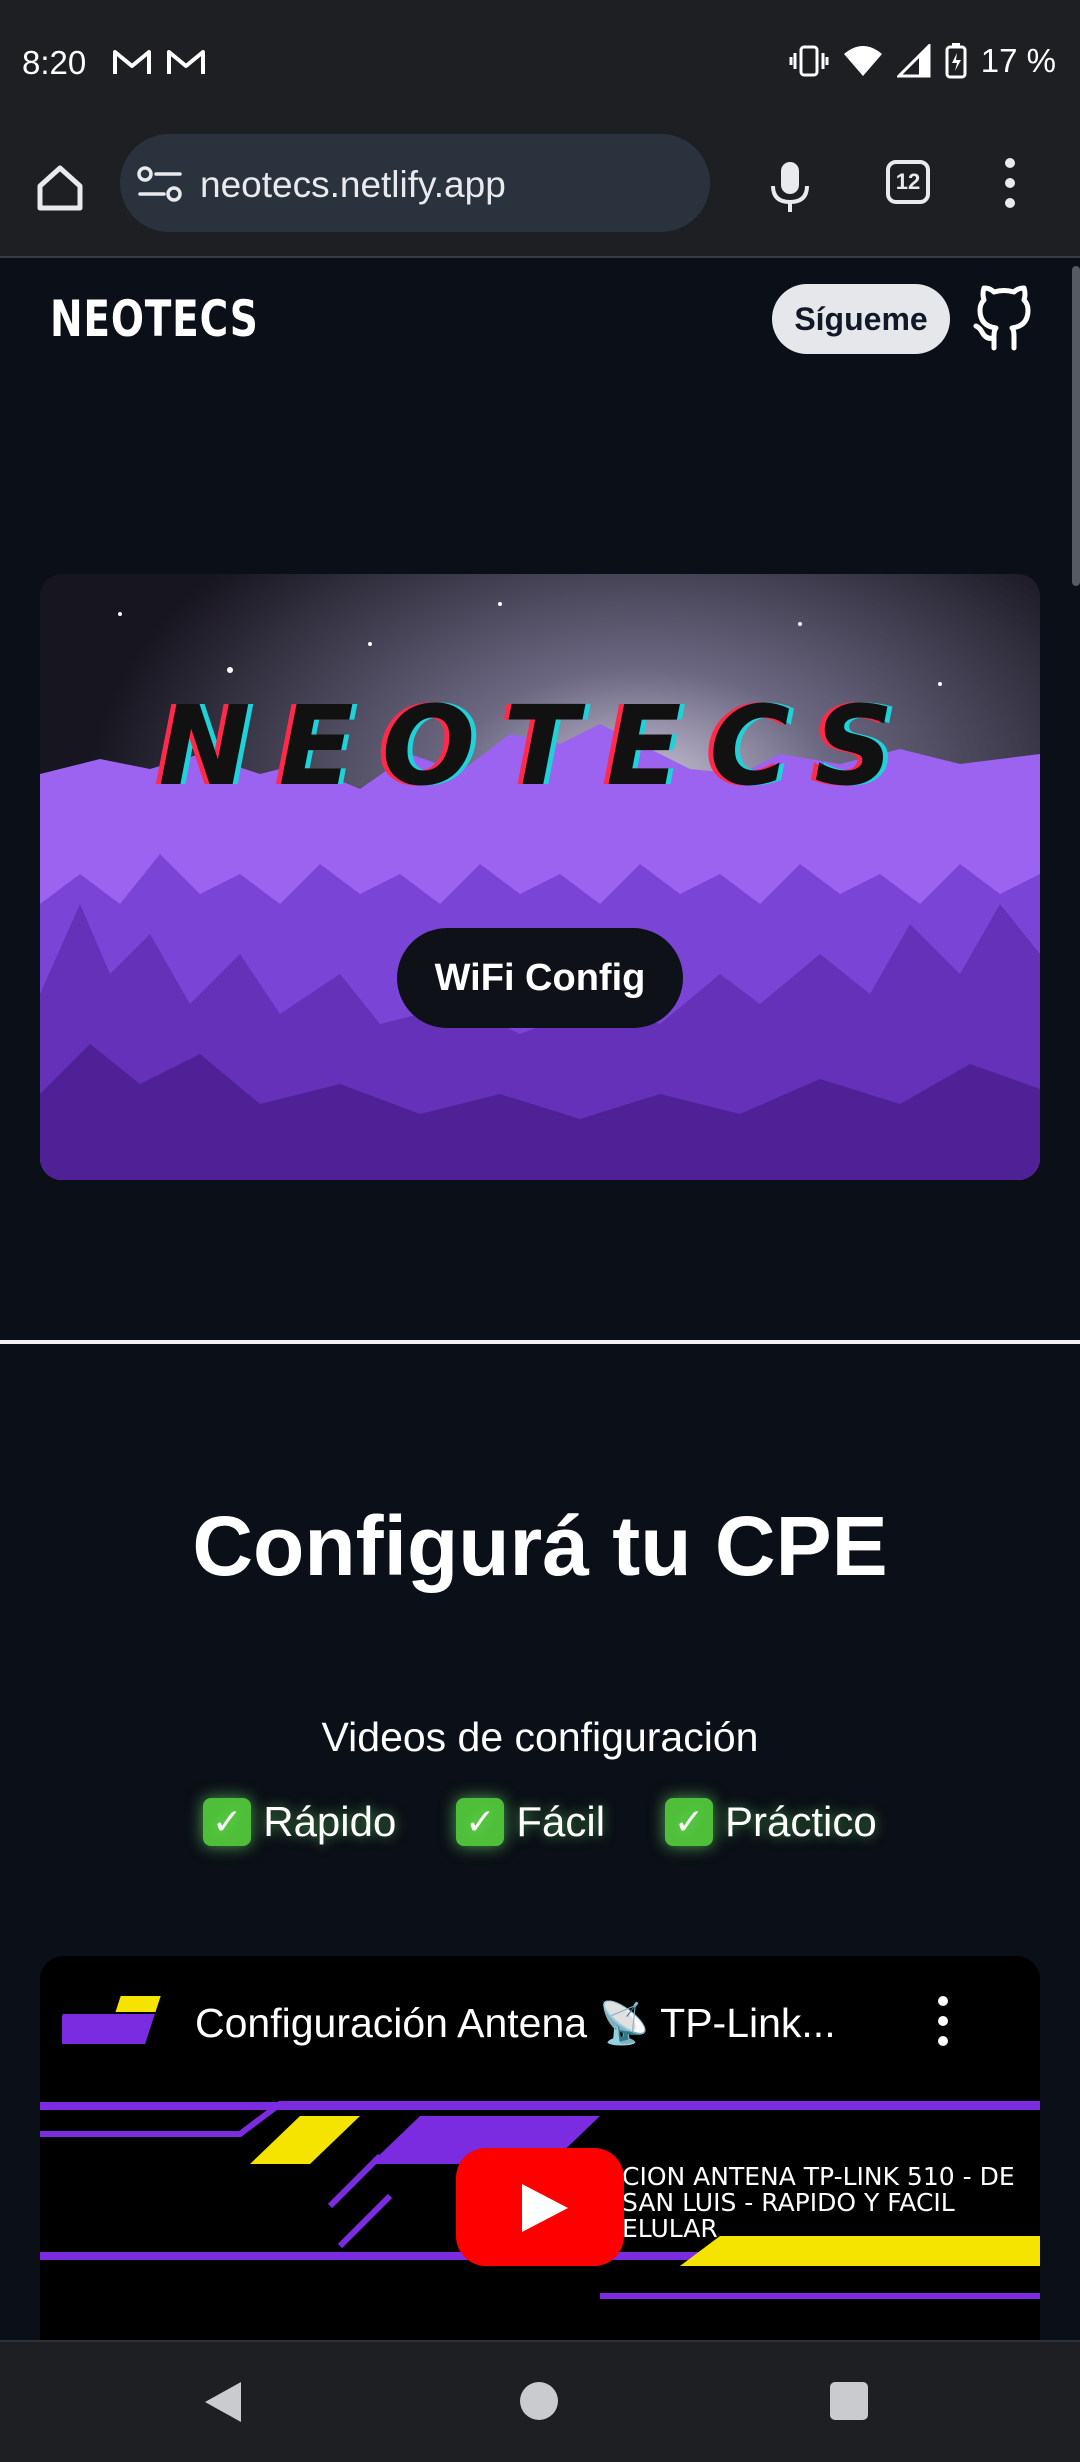  What do you see at coordinates (540, 1342) in the screenshot?
I see `section-divider` at bounding box center [540, 1342].